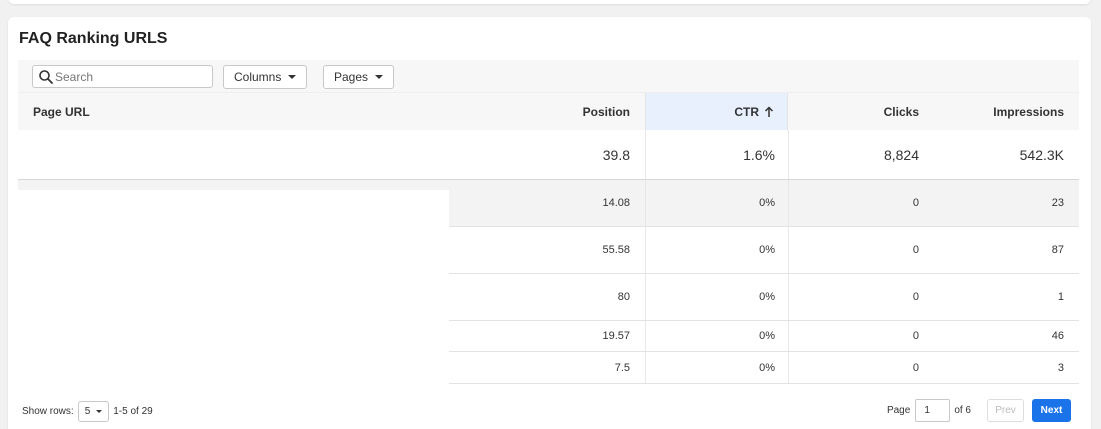 Image resolution: width=1101 pixels, height=429 pixels. I want to click on column-header-clicks: Clicks, so click(853, 111).